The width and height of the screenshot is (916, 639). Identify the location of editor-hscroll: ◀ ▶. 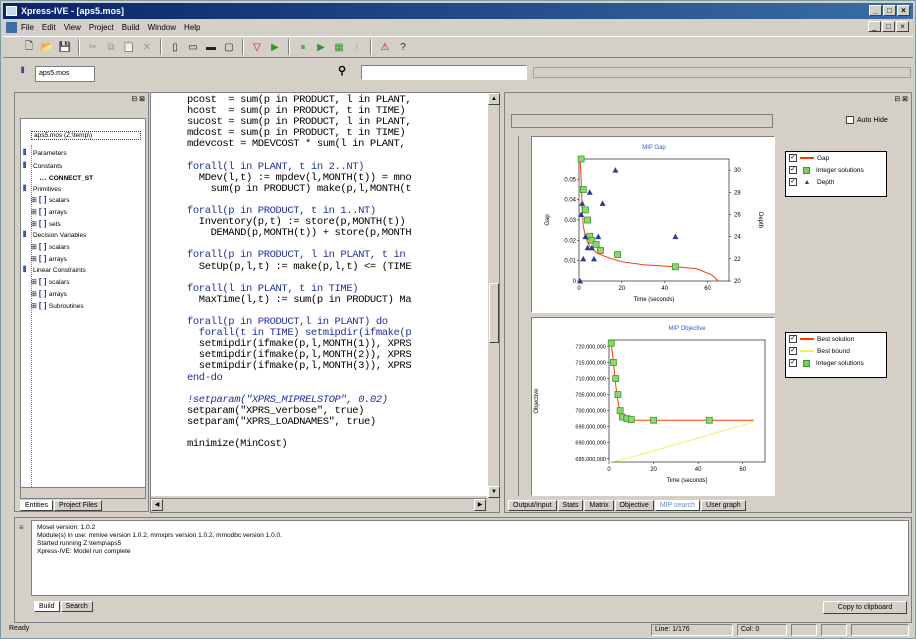
(319, 504).